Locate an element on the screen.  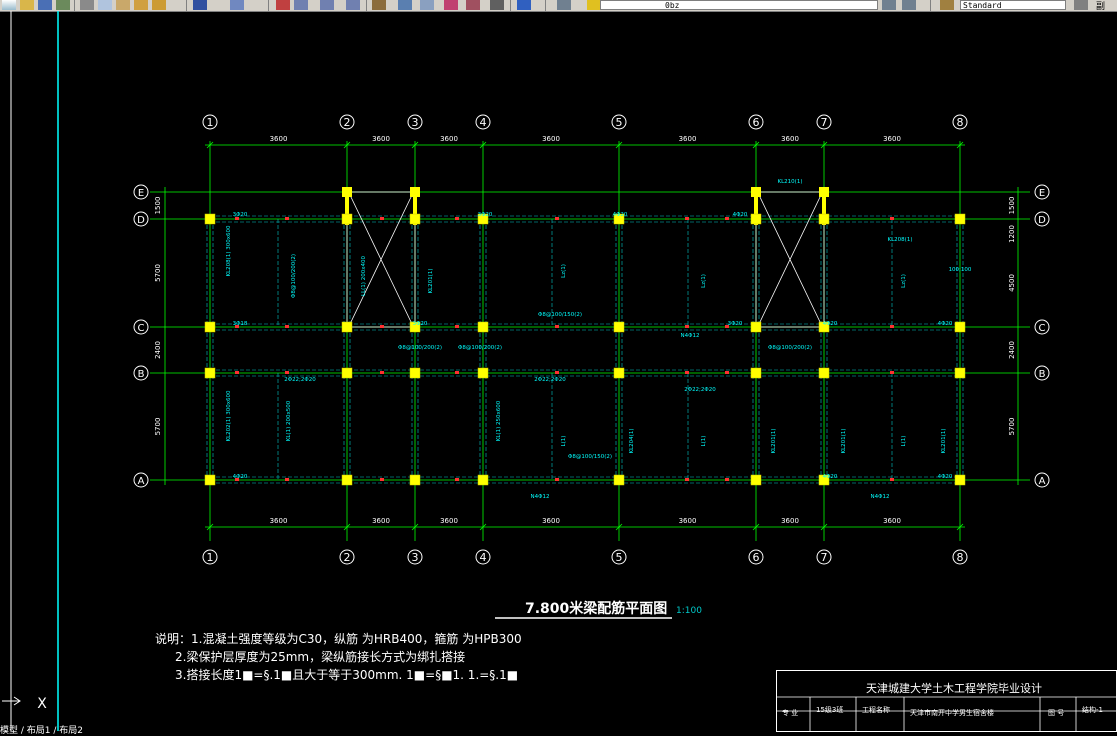
calculator-icon is located at coordinates (497, 5).